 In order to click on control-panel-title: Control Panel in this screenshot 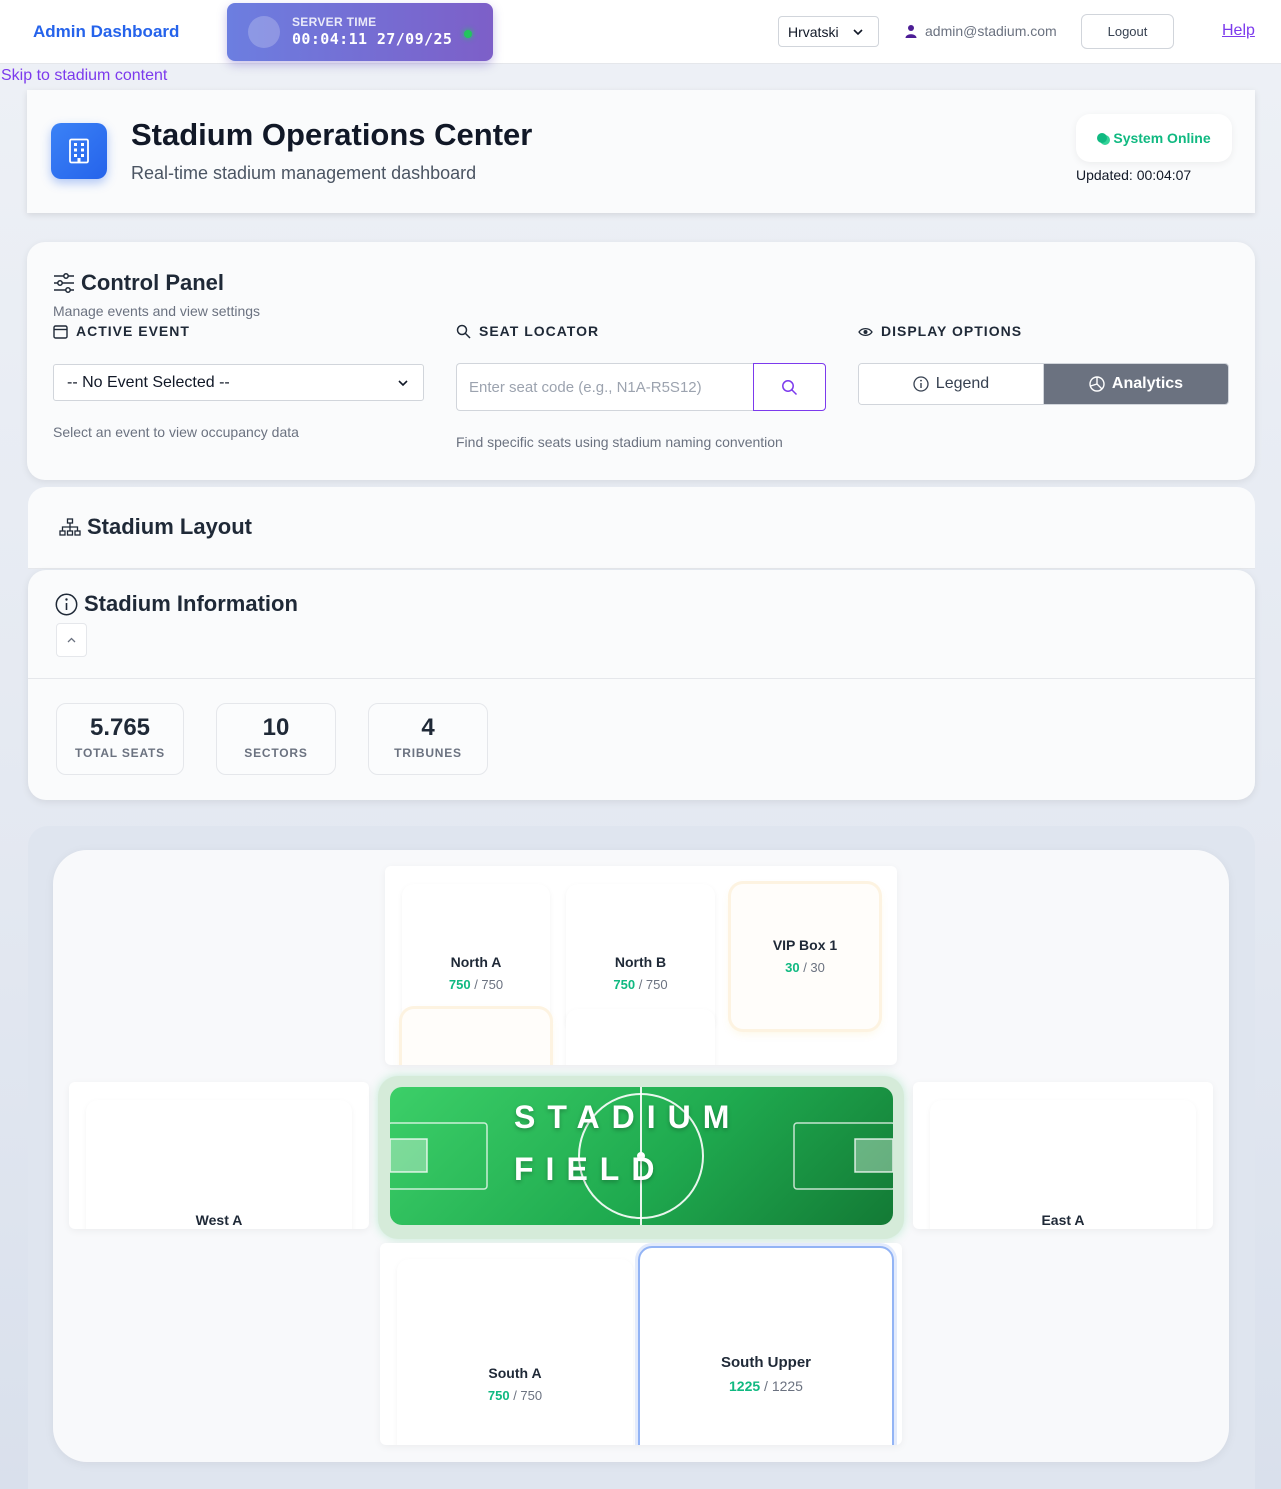, I will do `click(153, 282)`.